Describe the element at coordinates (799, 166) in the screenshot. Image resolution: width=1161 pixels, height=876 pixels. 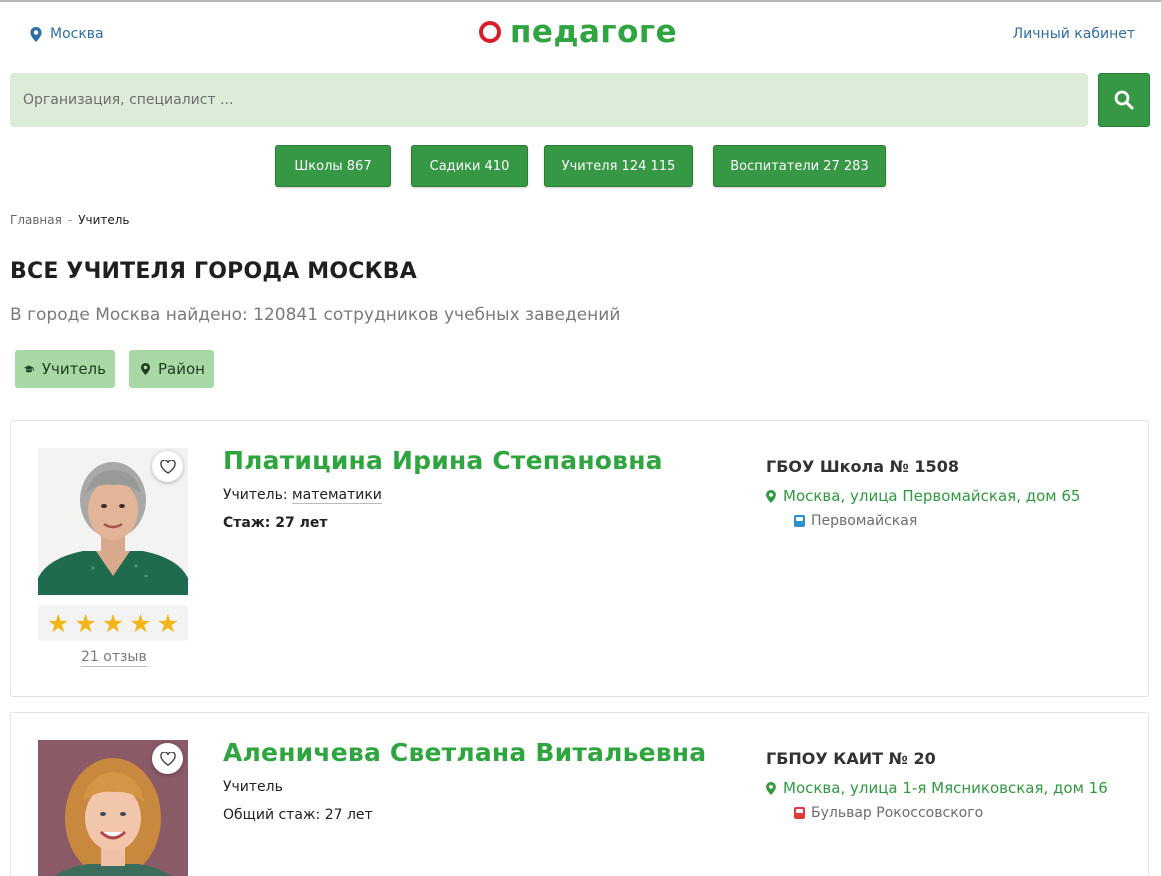
I see `category-educators-button: Воспитатели 27 283` at that location.